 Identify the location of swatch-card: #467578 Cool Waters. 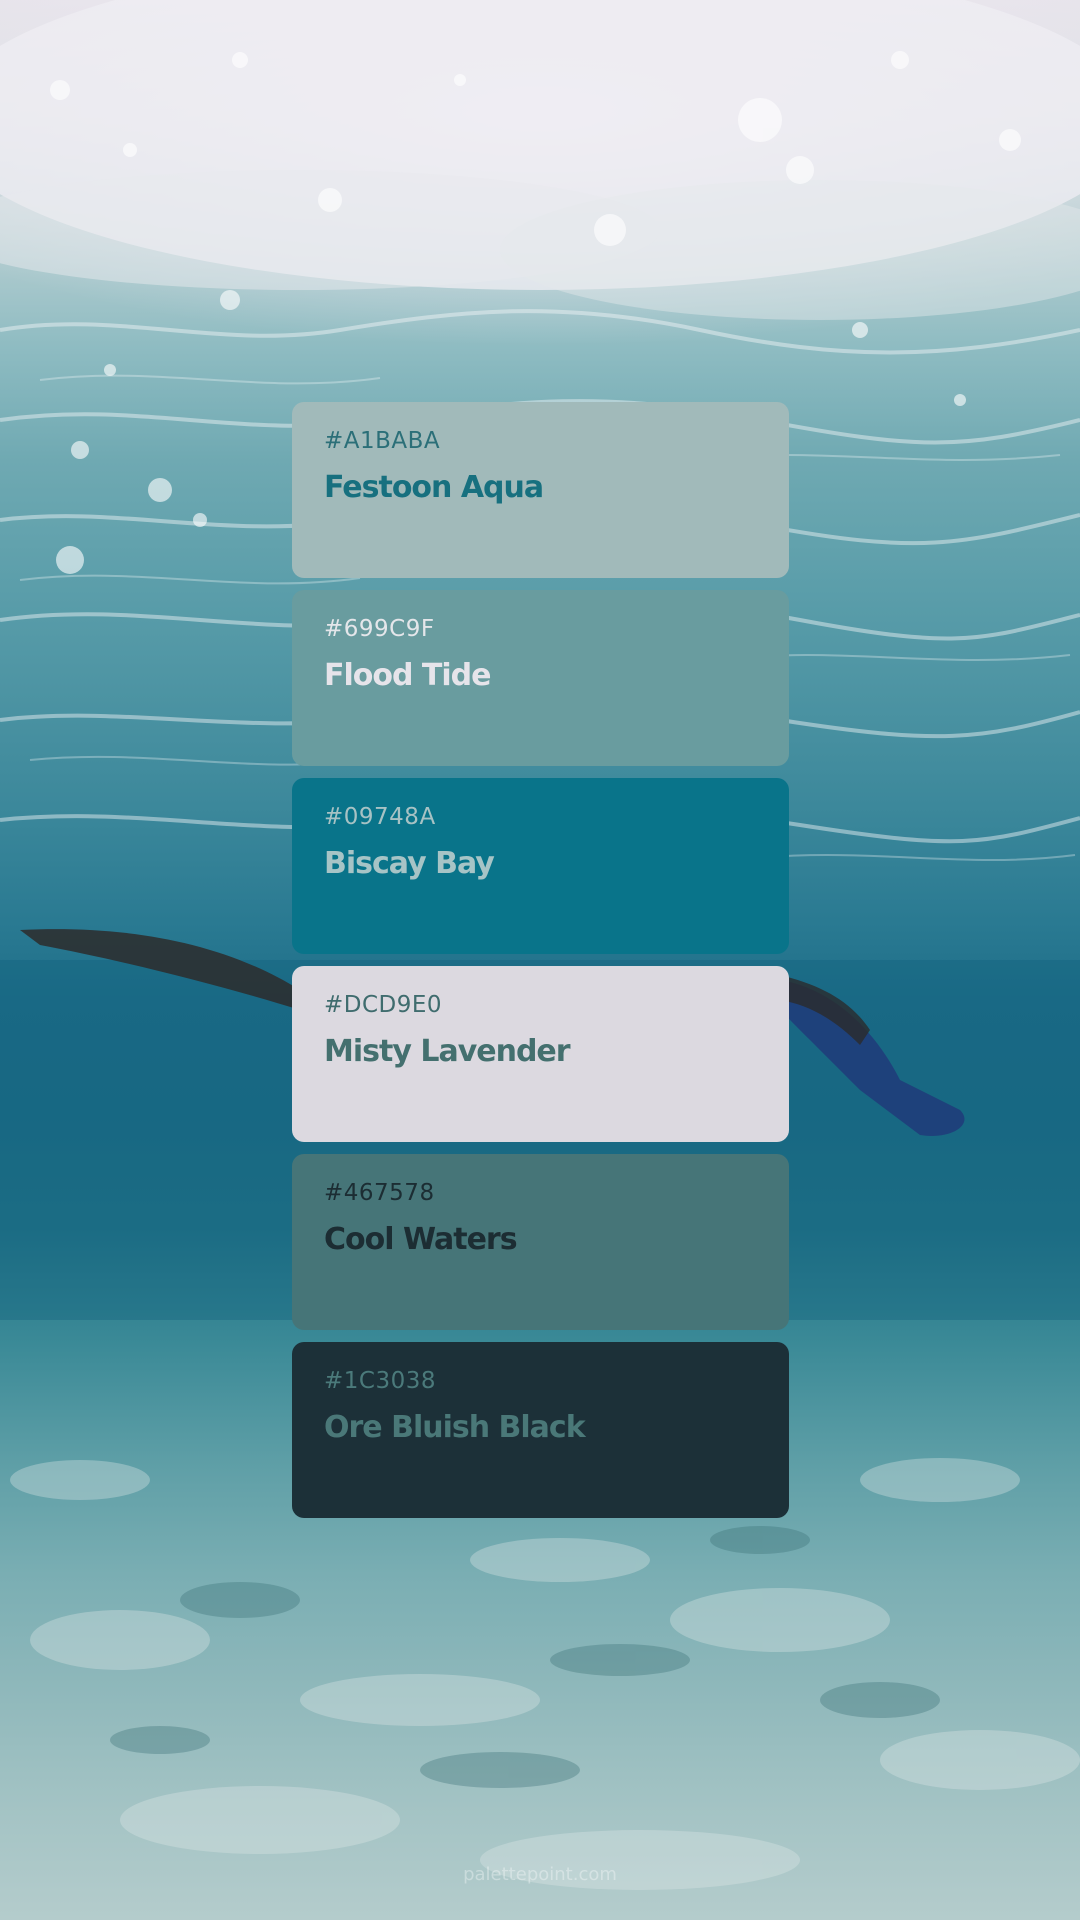
(540, 1242).